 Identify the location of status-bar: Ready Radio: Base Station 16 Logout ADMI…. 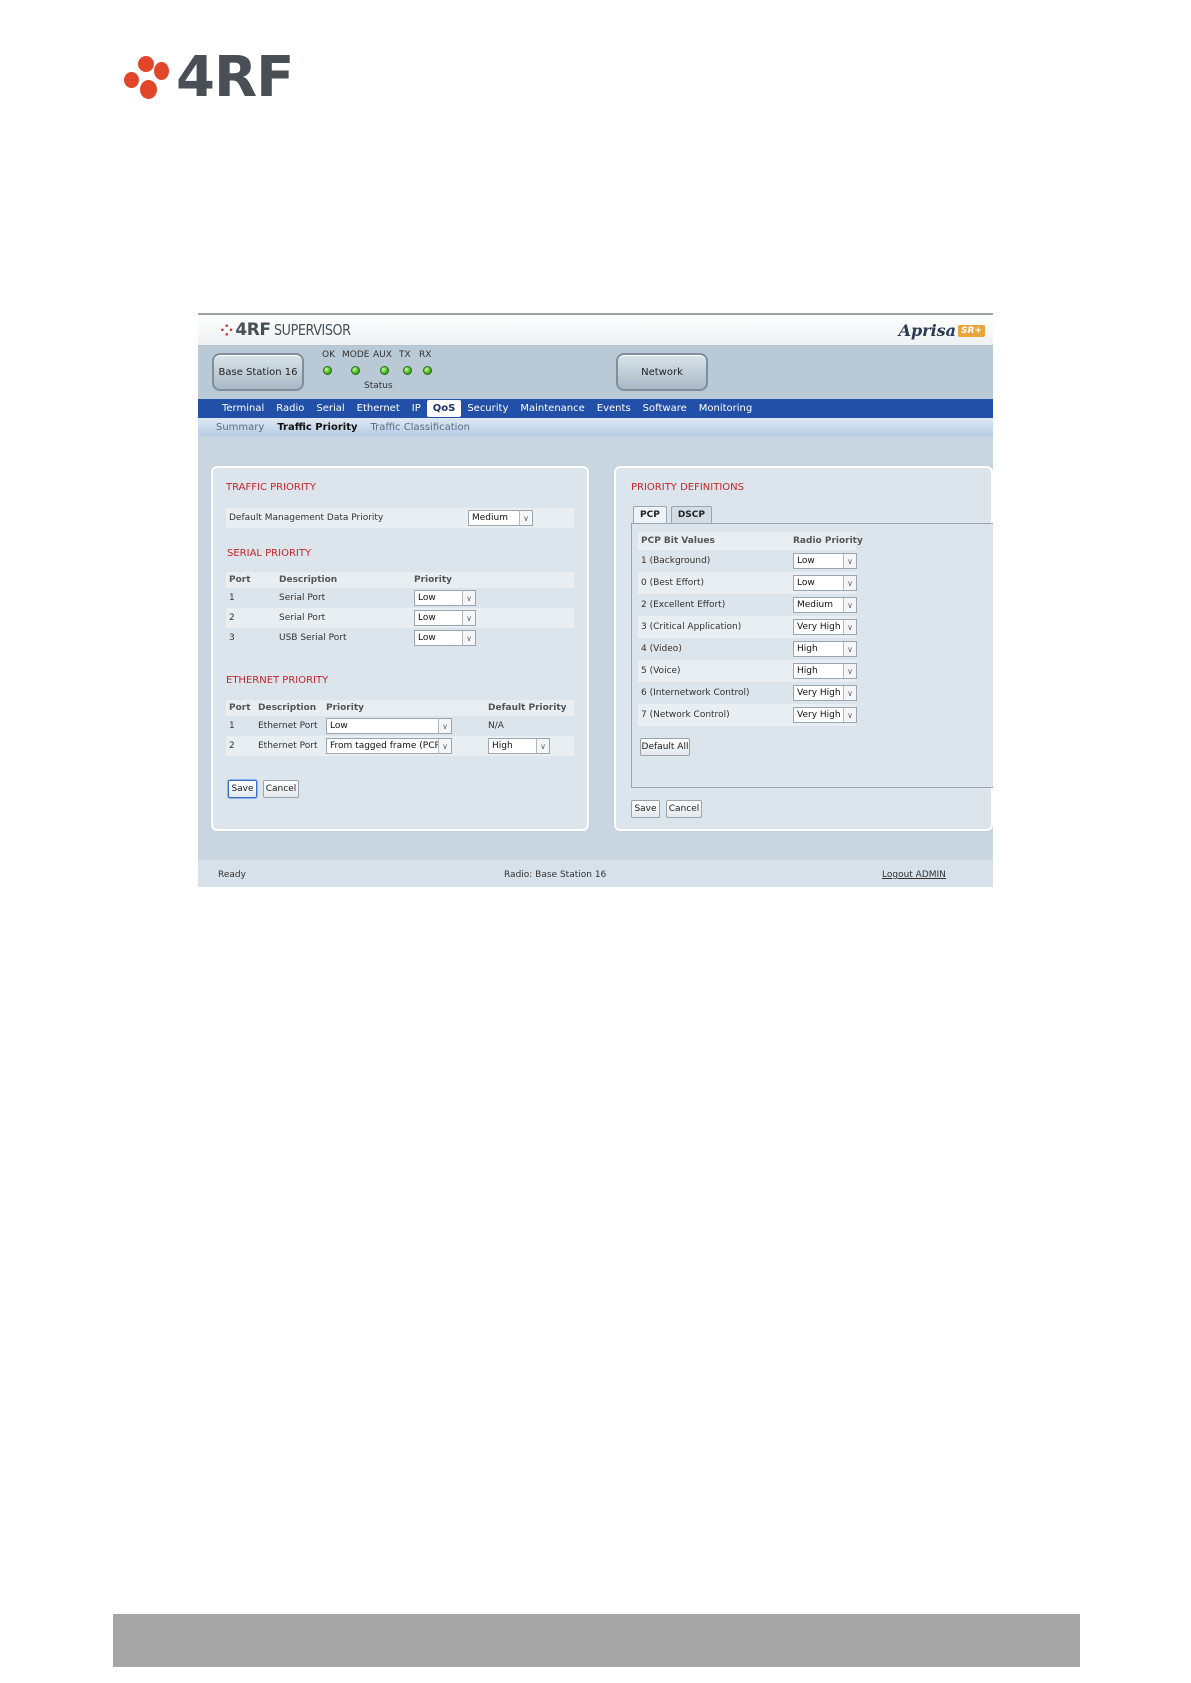
(595, 873).